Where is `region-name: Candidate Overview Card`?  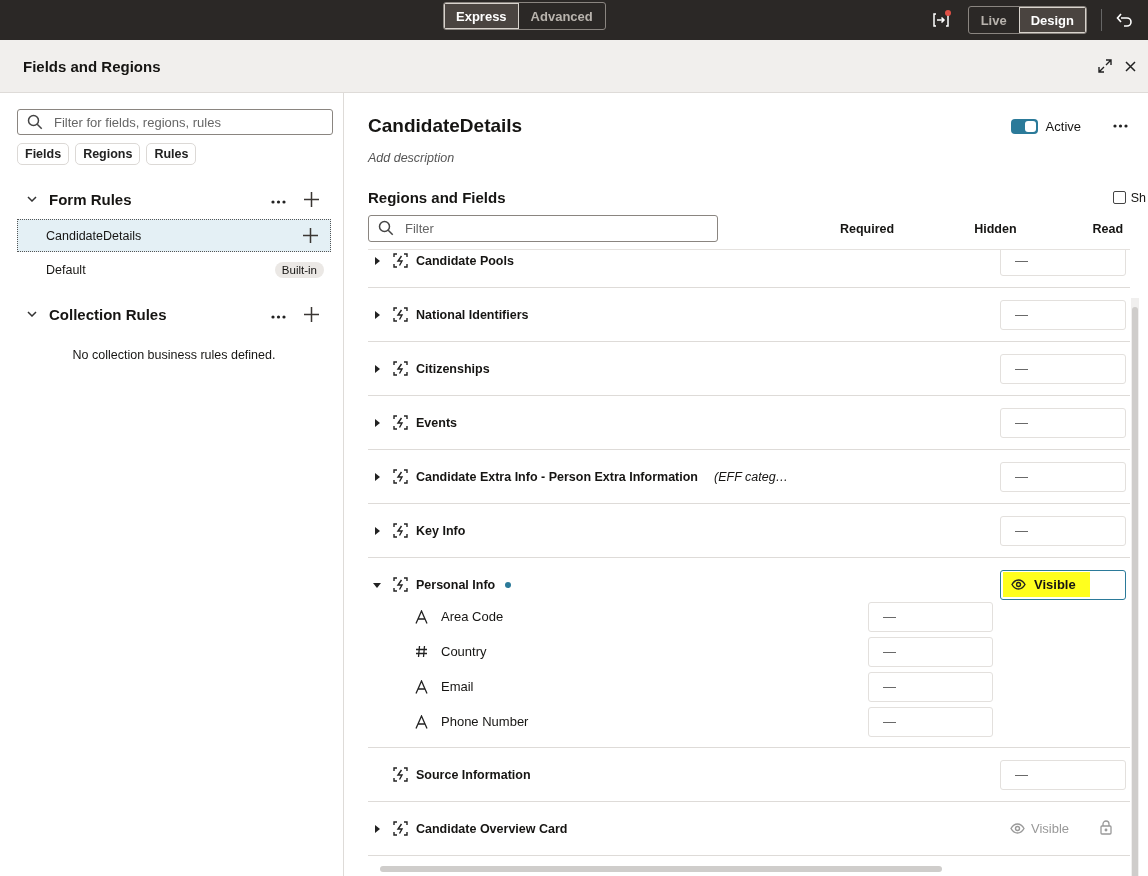 region-name: Candidate Overview Card is located at coordinates (492, 828).